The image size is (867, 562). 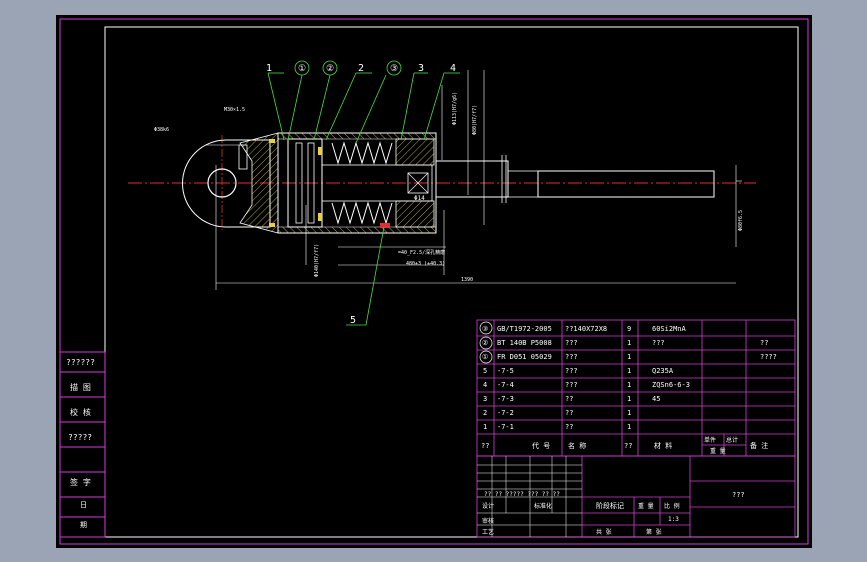 I want to click on dim-r2: Φ80(H7/f7), so click(x=475, y=120).